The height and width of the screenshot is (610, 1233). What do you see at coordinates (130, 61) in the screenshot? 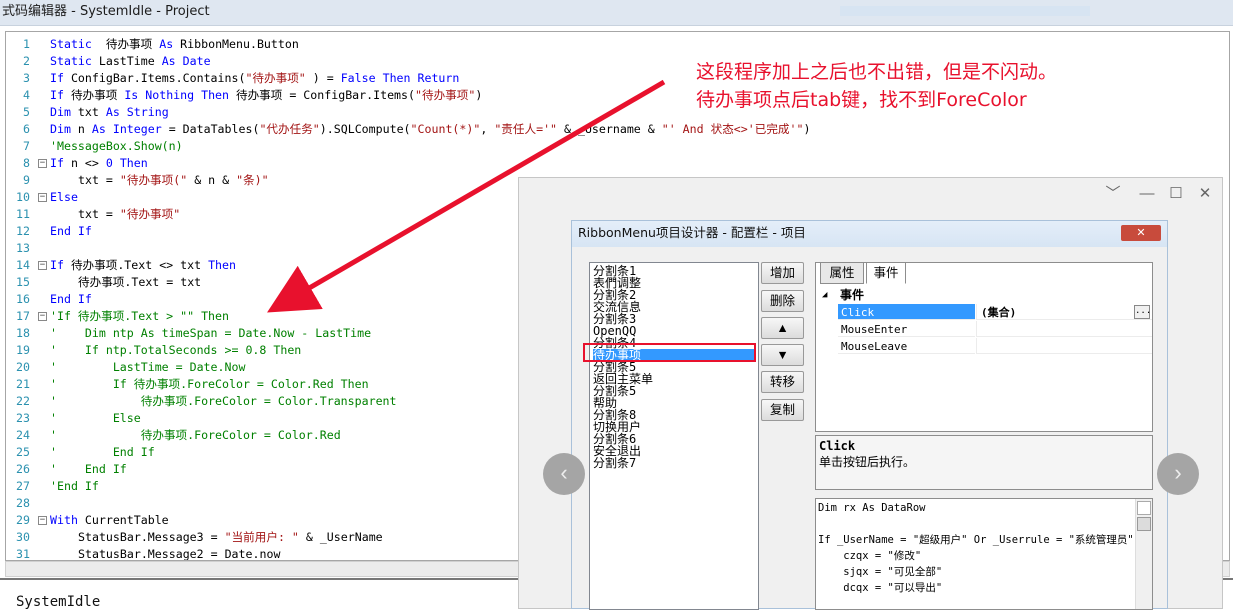
I see `code-text: Static LastTime As Date` at bounding box center [130, 61].